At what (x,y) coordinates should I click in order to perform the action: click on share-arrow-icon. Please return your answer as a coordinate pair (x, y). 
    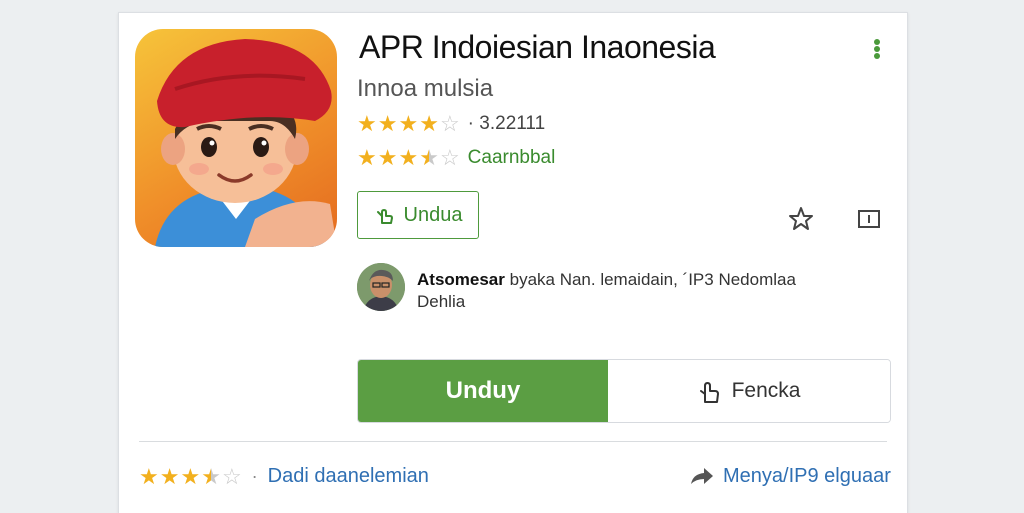
    Looking at the image, I should click on (702, 475).